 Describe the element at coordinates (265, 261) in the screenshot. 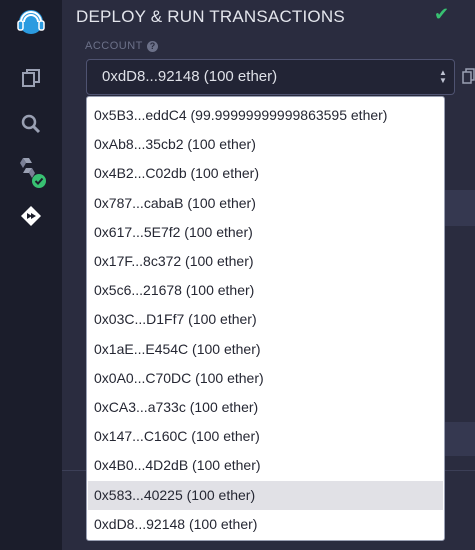

I see `account-option: 0x17F...8c372 (100 ether)` at that location.